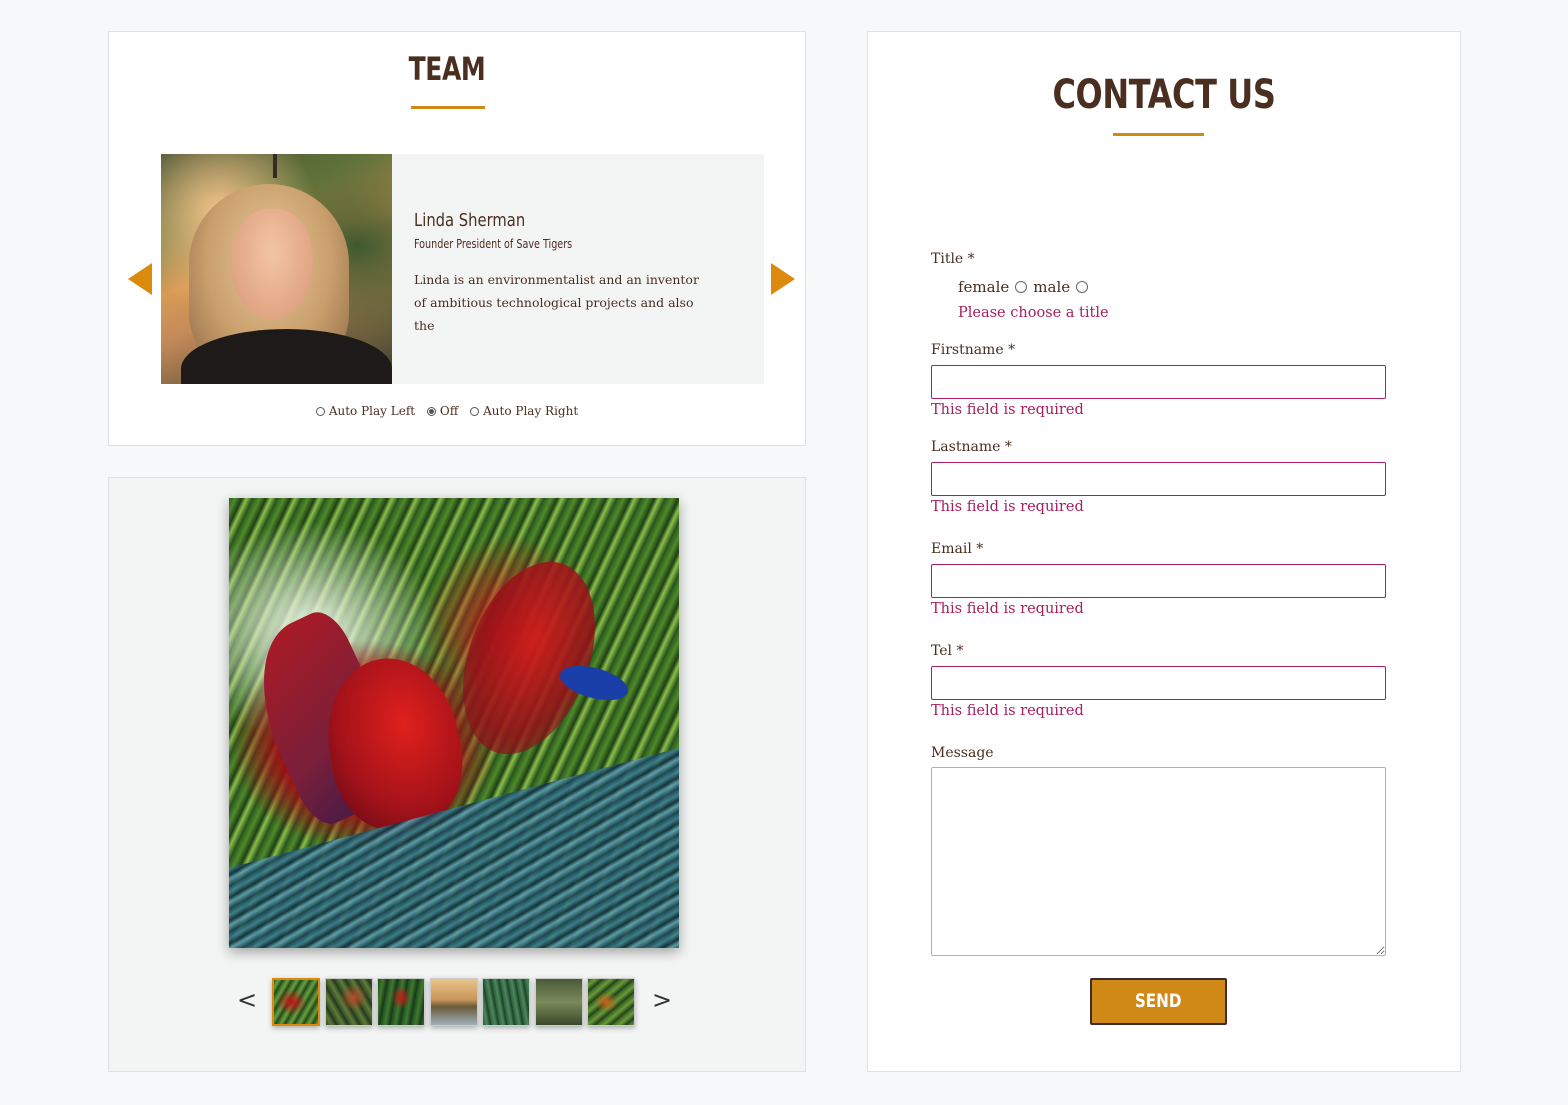 Image resolution: width=1568 pixels, height=1105 pixels. I want to click on gallery-thumbnail-strip: < >, so click(458, 1003).